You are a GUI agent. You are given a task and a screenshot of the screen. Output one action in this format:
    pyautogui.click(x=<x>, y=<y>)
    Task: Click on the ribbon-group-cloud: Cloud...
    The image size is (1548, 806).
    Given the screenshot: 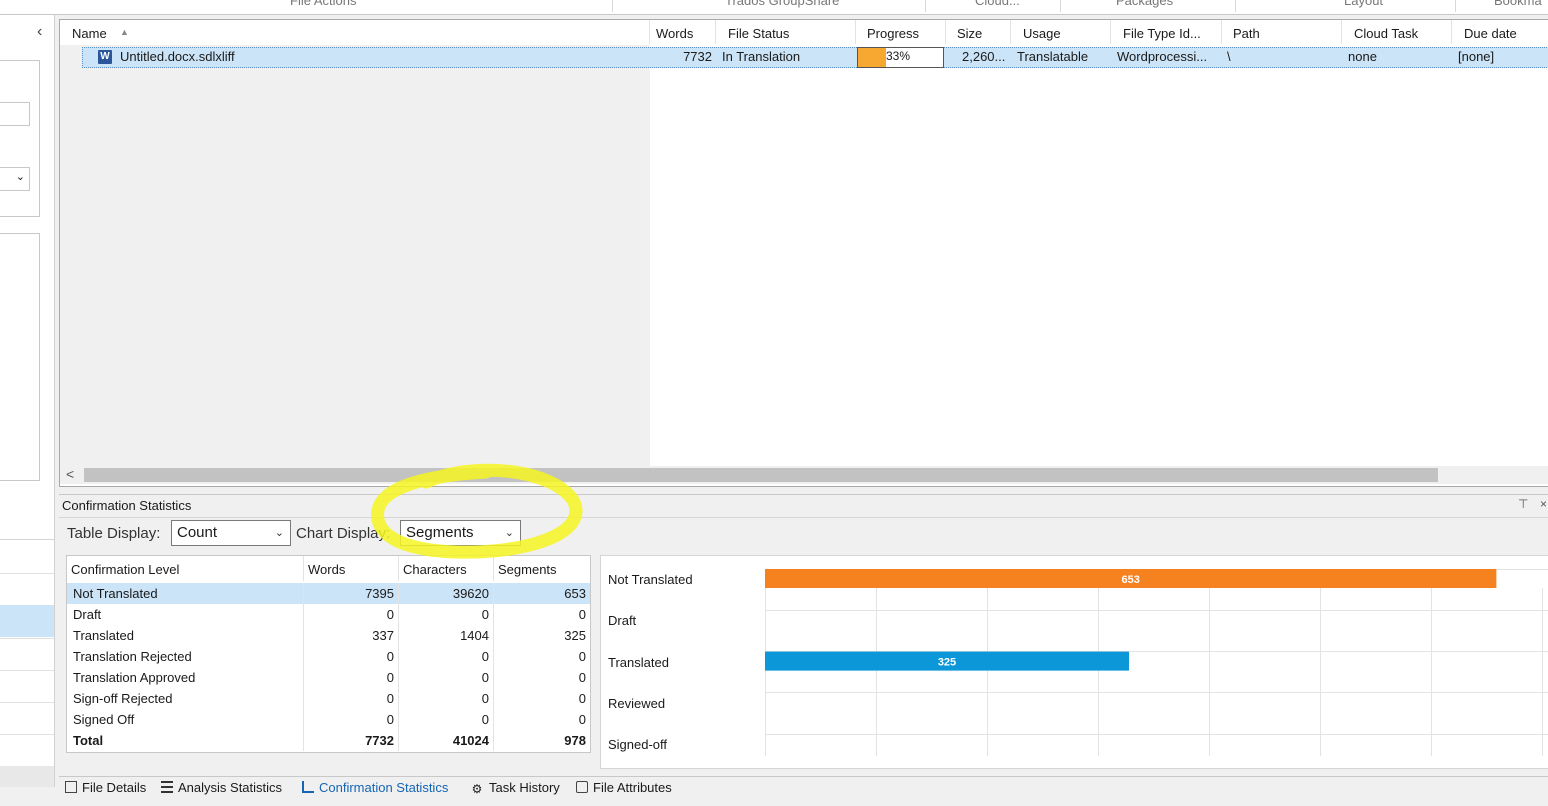 What is the action you would take?
    pyautogui.click(x=997, y=4)
    